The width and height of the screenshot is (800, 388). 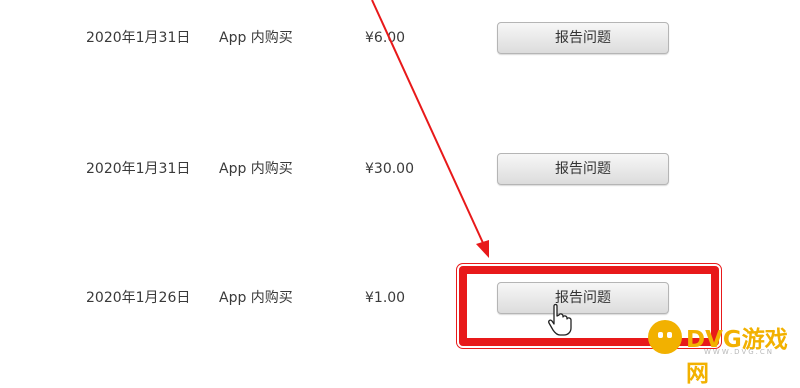 What do you see at coordinates (427, 122) in the screenshot?
I see `arrow-line` at bounding box center [427, 122].